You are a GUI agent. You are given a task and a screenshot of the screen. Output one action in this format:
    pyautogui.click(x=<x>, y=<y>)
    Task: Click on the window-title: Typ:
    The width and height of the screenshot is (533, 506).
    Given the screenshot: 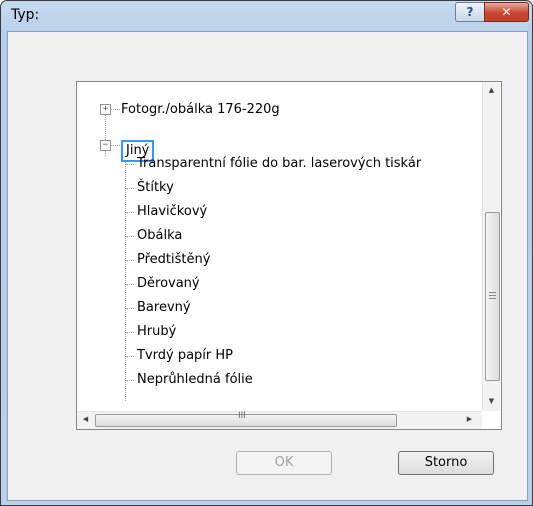 What is the action you would take?
    pyautogui.click(x=25, y=15)
    